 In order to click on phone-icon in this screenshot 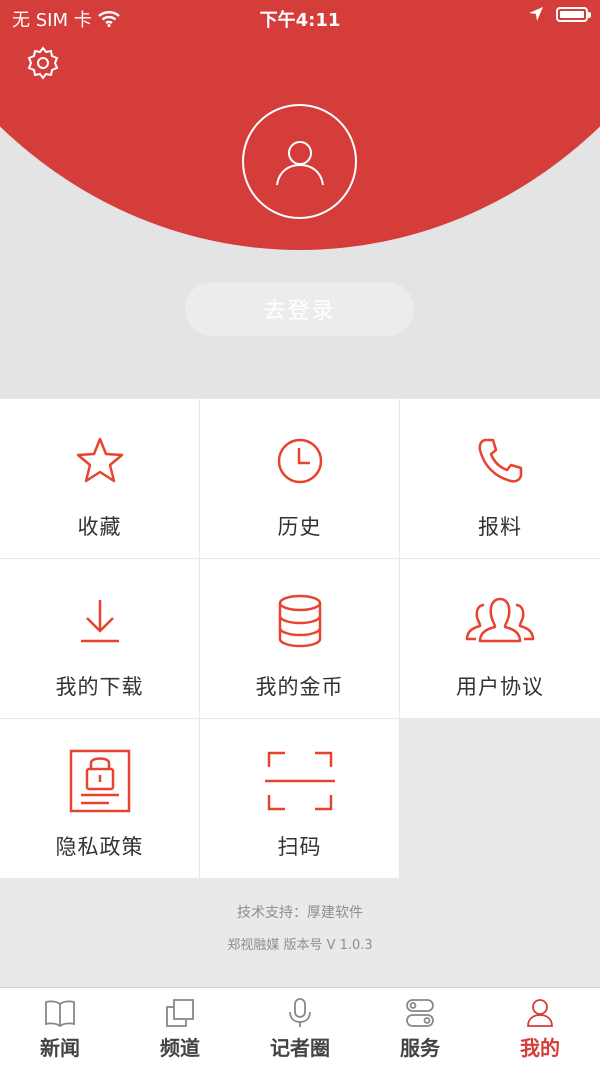, I will do `click(500, 460)`.